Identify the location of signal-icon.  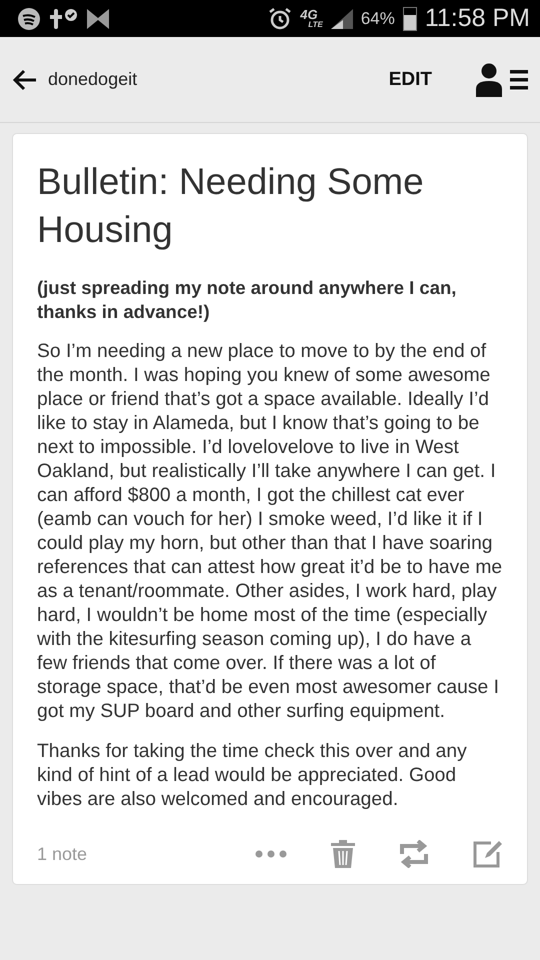
(341, 18).